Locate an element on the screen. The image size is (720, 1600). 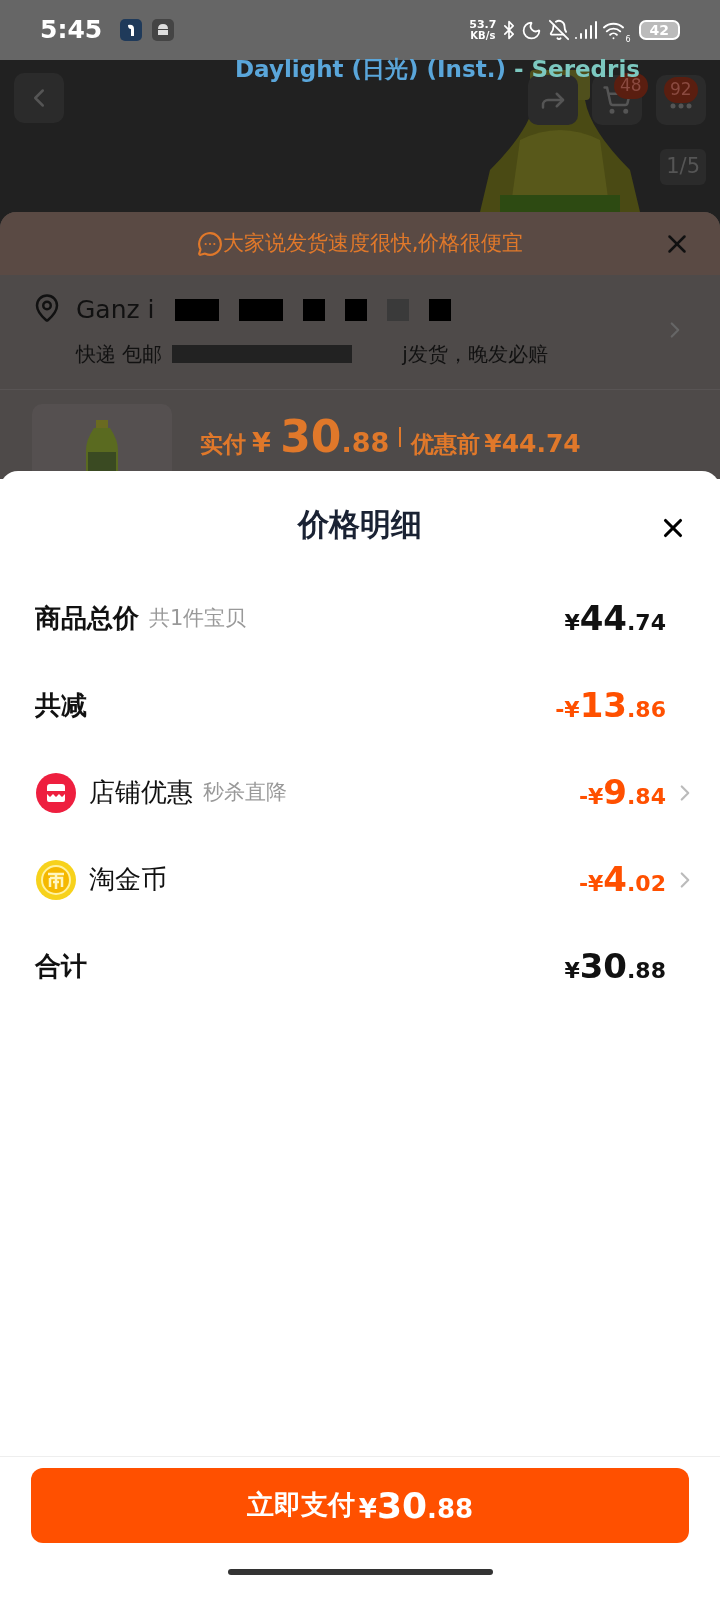
store-icon is located at coordinates (56, 792).